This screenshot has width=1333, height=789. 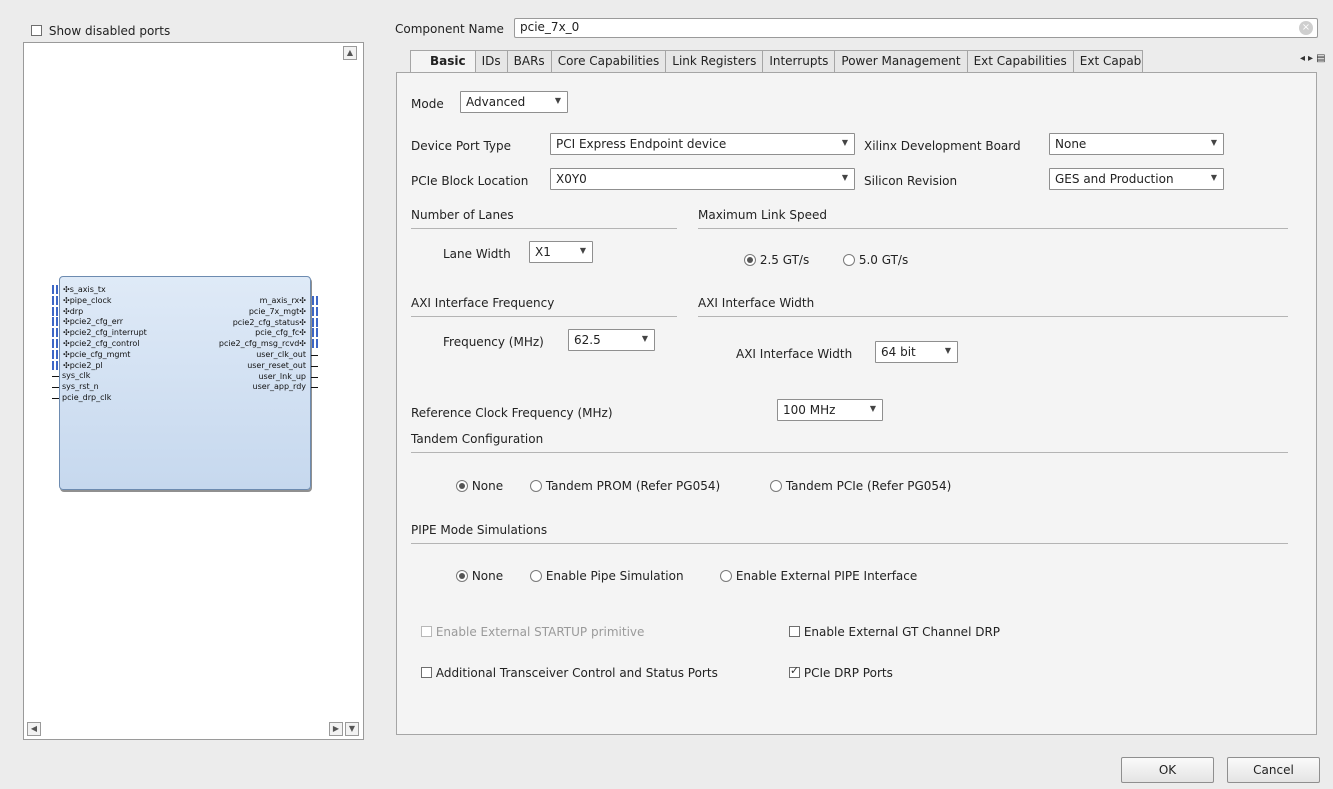 I want to click on silicon-revision-select: GES and Production ▼, so click(x=1136, y=179).